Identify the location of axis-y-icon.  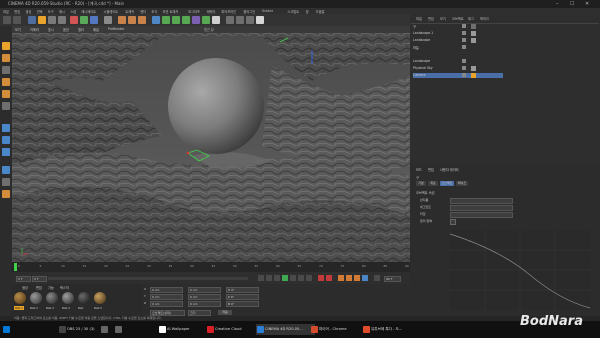
(84, 20).